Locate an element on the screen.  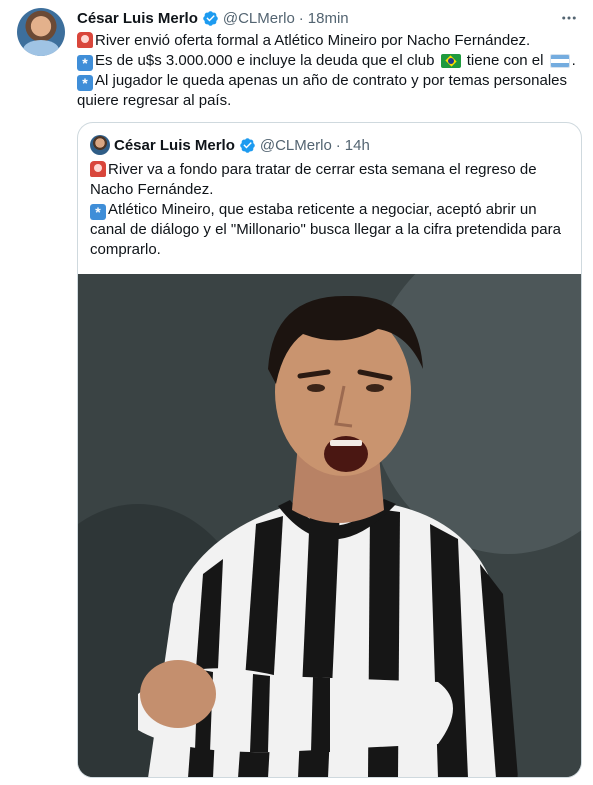
quoted-tweet-header: César Luis Merlo @CLMerlo · 14h is located at coordinates (230, 145).